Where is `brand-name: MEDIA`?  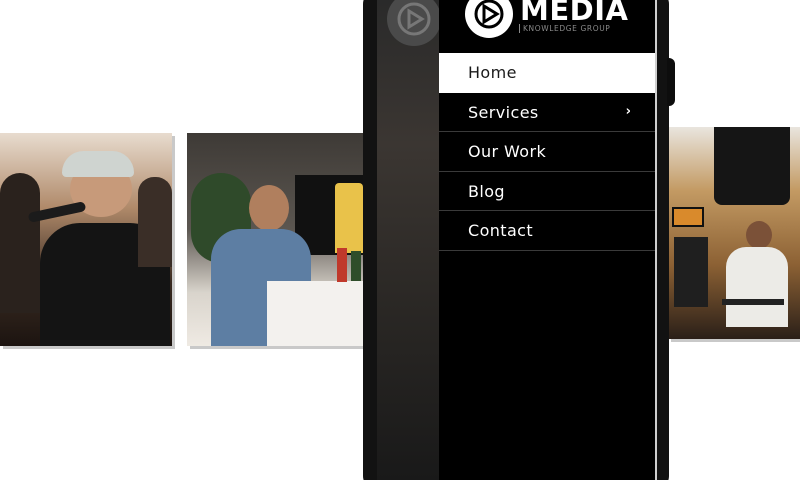
brand-name: MEDIA is located at coordinates (574, 13).